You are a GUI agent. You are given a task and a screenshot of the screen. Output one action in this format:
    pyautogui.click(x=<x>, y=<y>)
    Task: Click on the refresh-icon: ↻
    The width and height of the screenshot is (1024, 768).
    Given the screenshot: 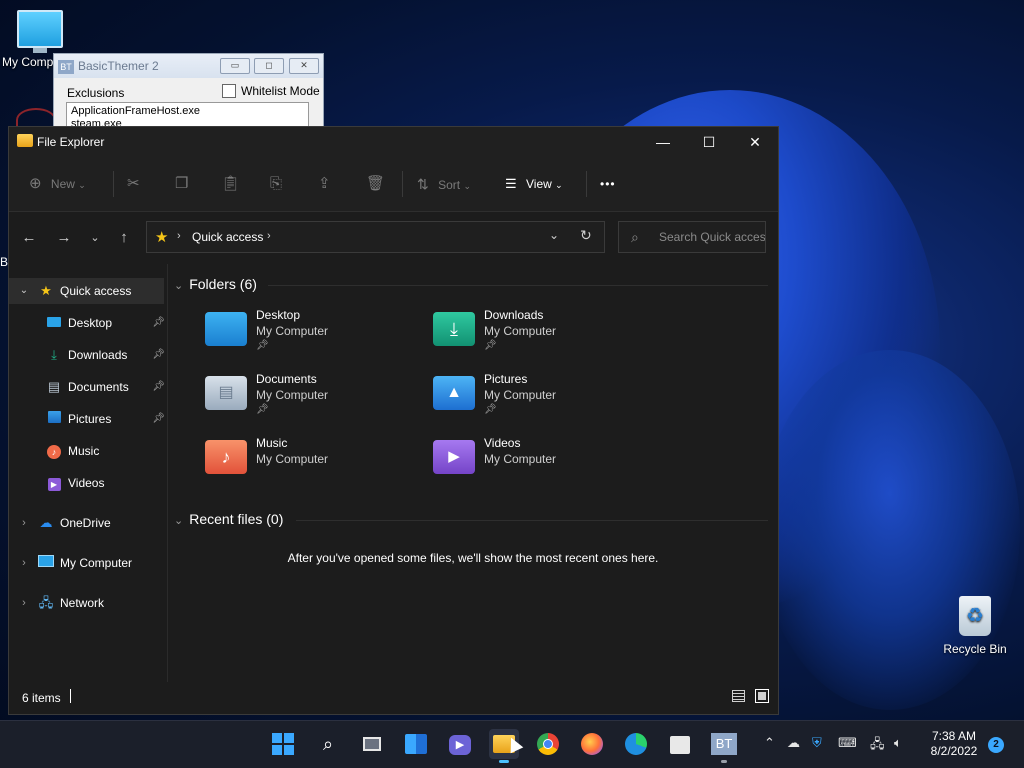 What is the action you would take?
    pyautogui.click(x=586, y=235)
    